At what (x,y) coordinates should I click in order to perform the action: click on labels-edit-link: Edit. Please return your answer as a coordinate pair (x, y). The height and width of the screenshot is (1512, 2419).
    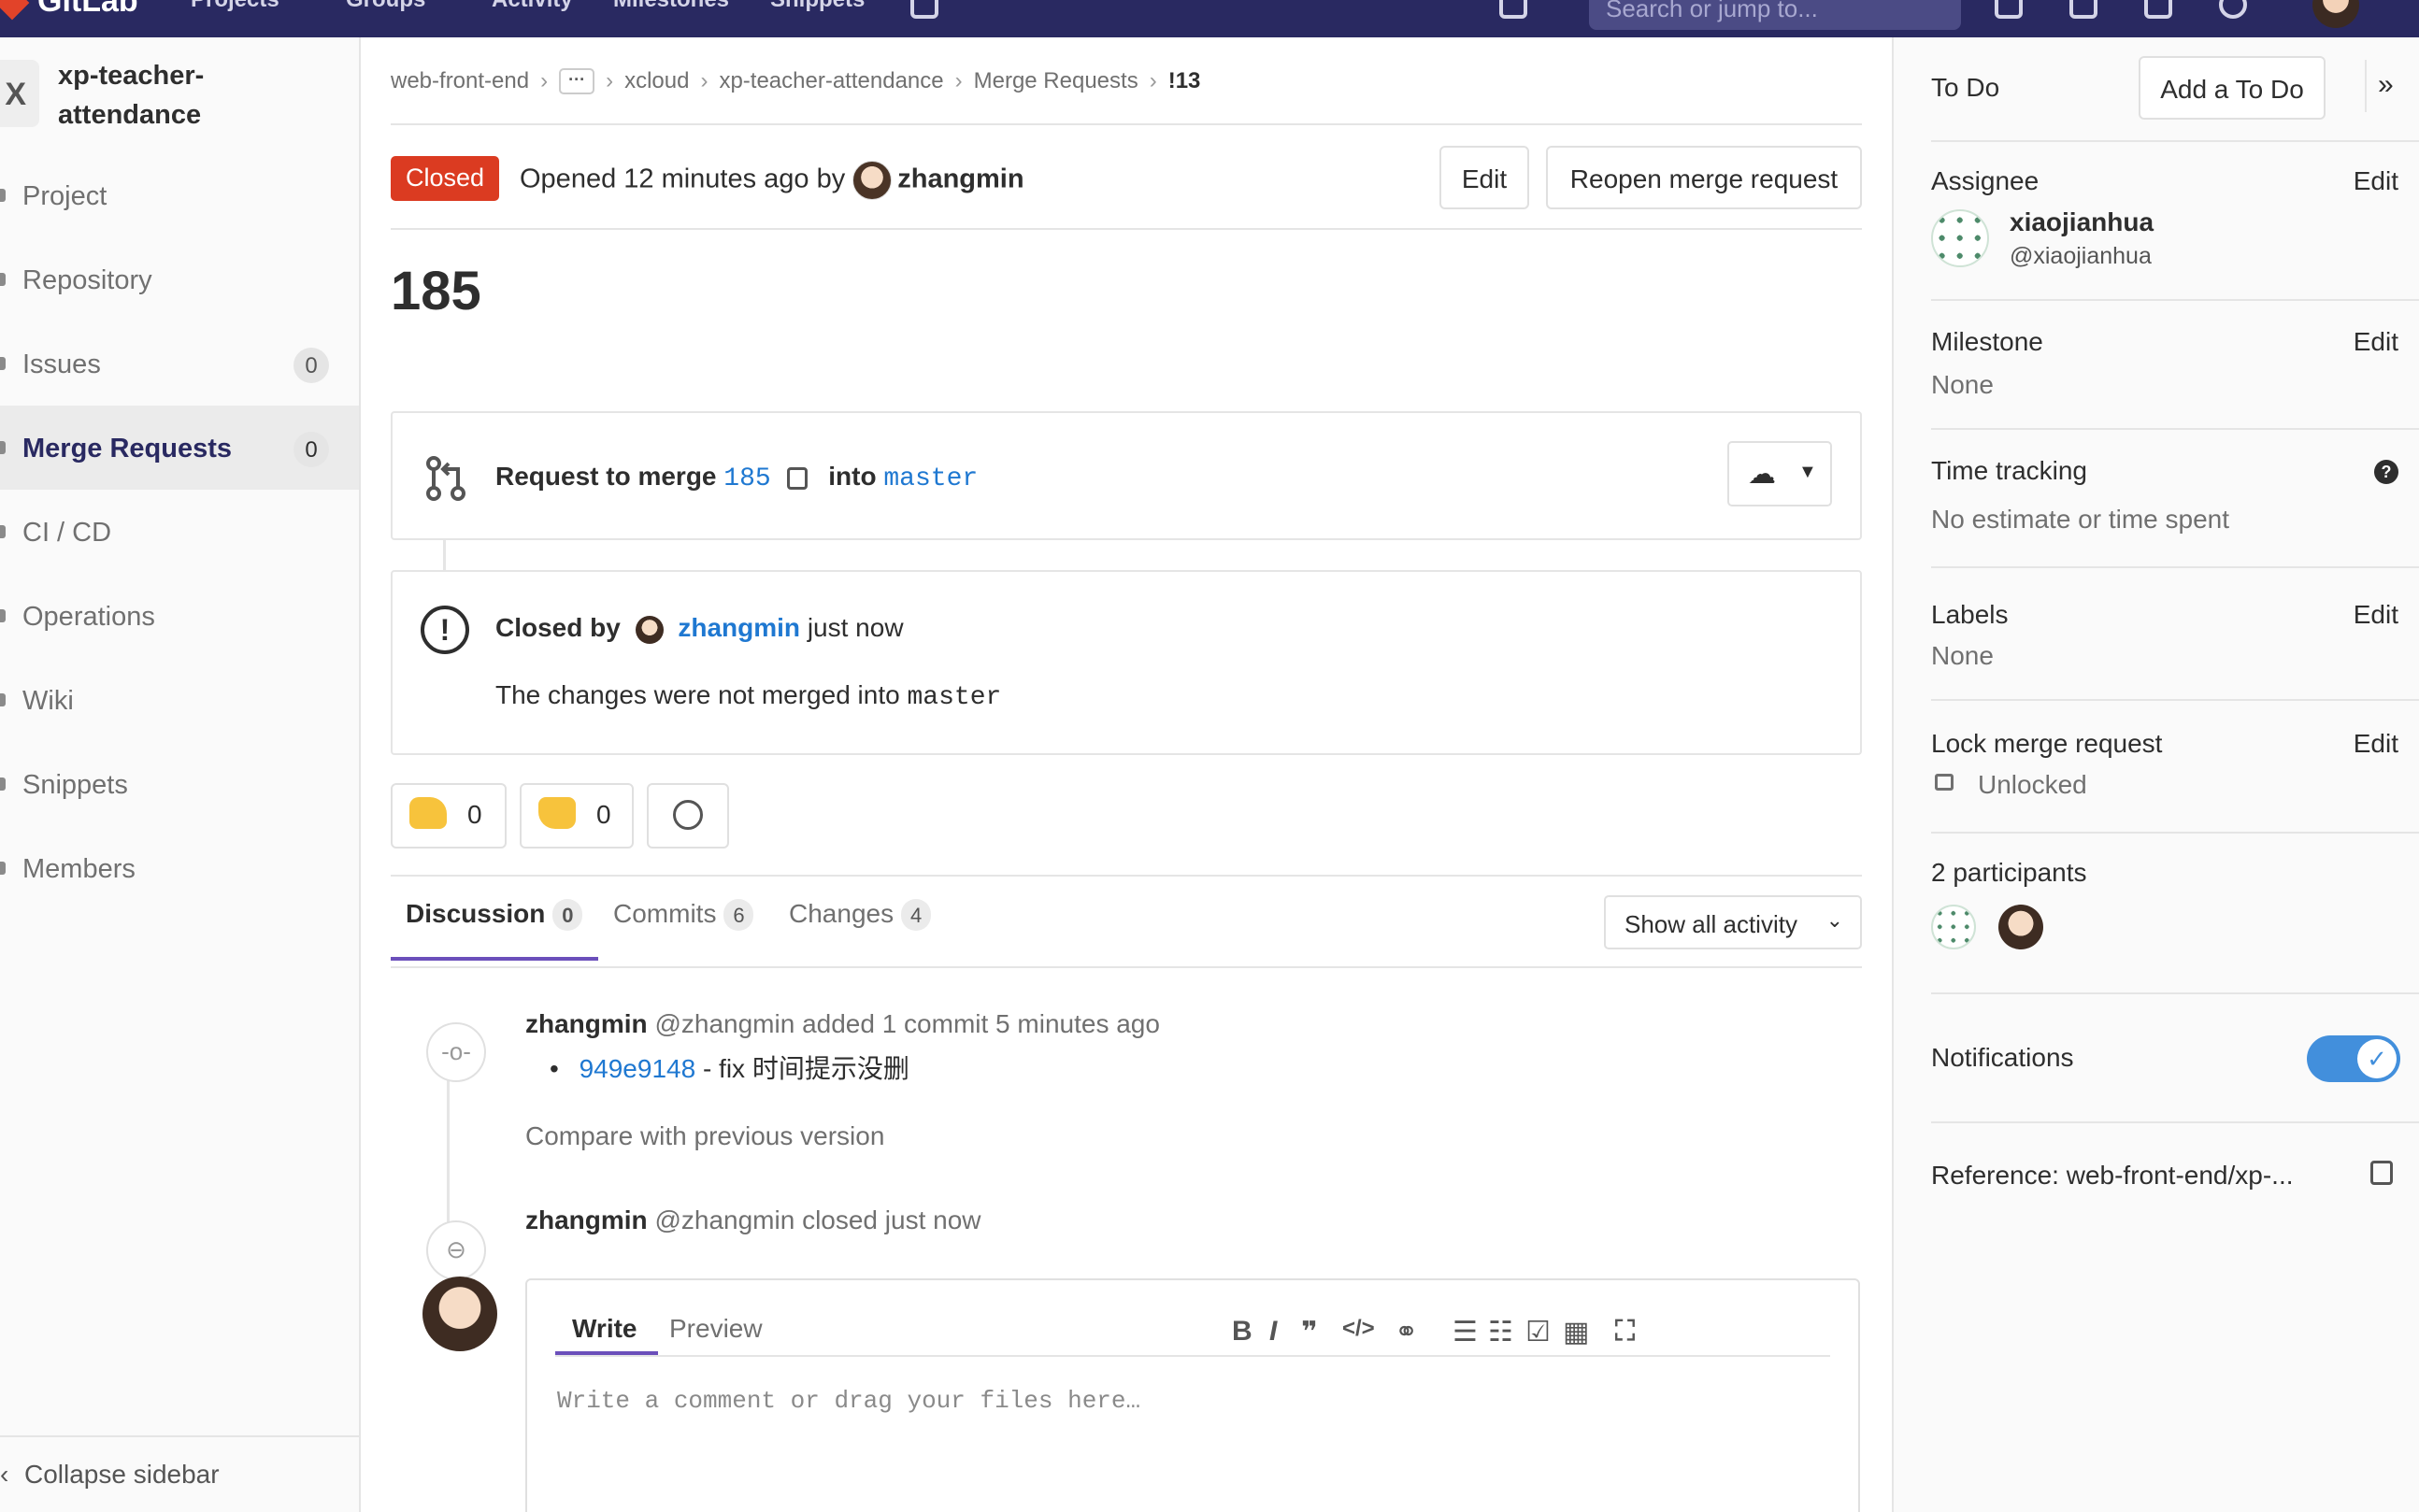
    Looking at the image, I should click on (2376, 615).